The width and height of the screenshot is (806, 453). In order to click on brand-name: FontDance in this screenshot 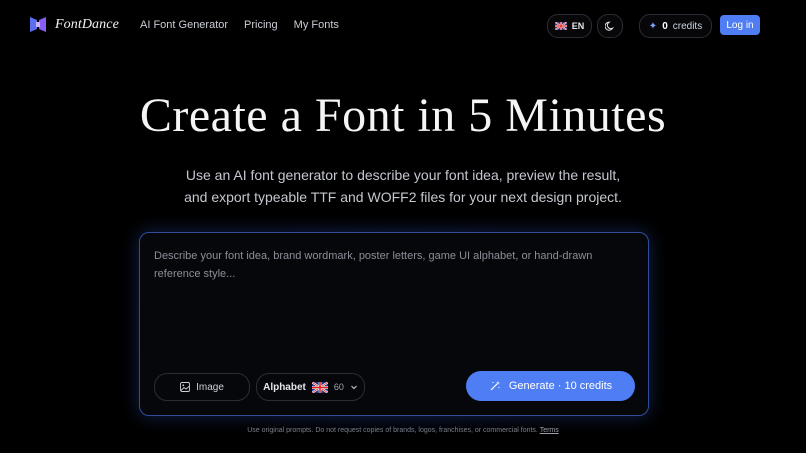, I will do `click(87, 24)`.